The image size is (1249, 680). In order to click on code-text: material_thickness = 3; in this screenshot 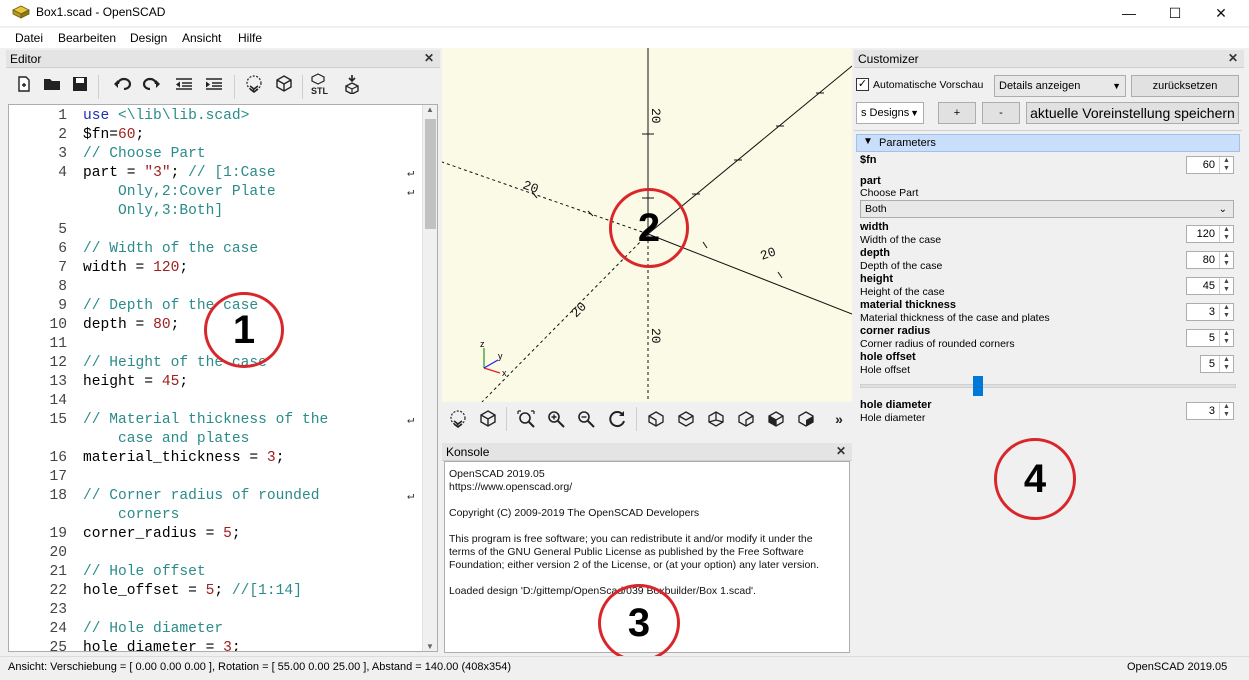, I will do `click(183, 458)`.